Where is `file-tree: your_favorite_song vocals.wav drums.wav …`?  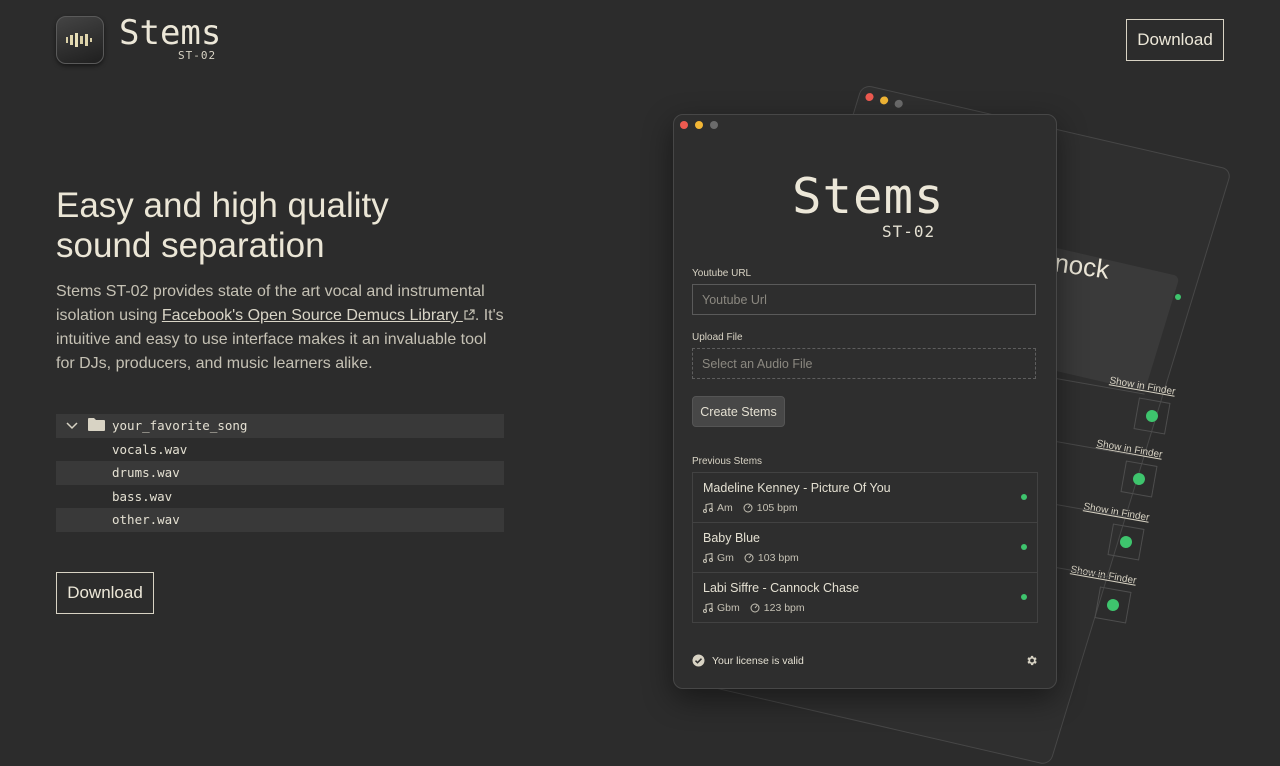
file-tree: your_favorite_song vocals.wav drums.wav … is located at coordinates (280, 473).